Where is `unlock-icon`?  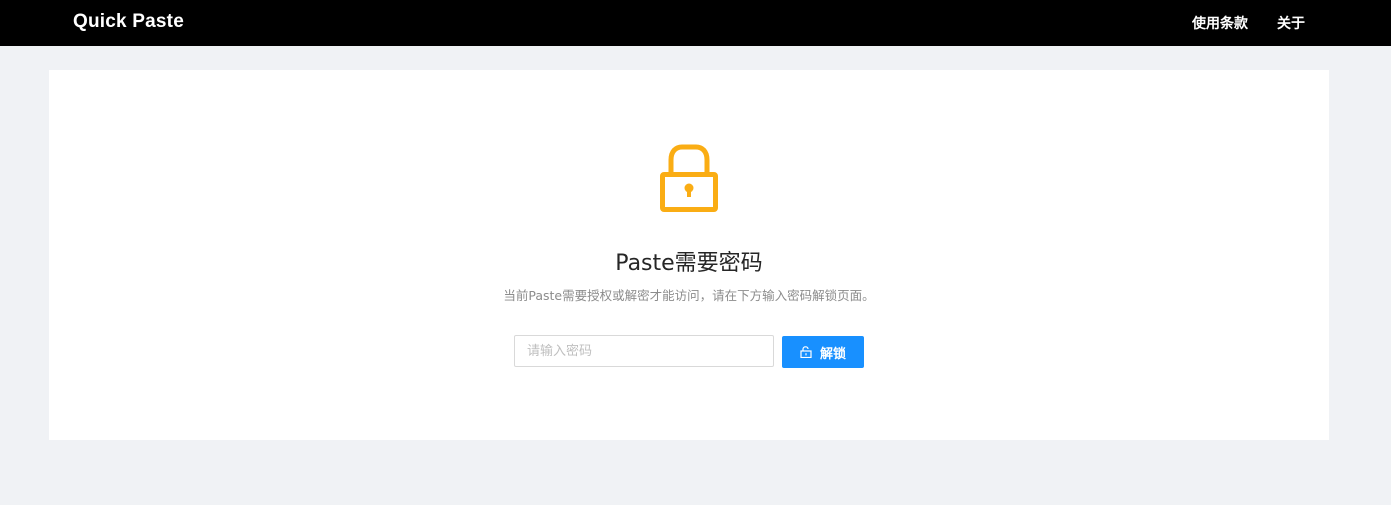 unlock-icon is located at coordinates (806, 352).